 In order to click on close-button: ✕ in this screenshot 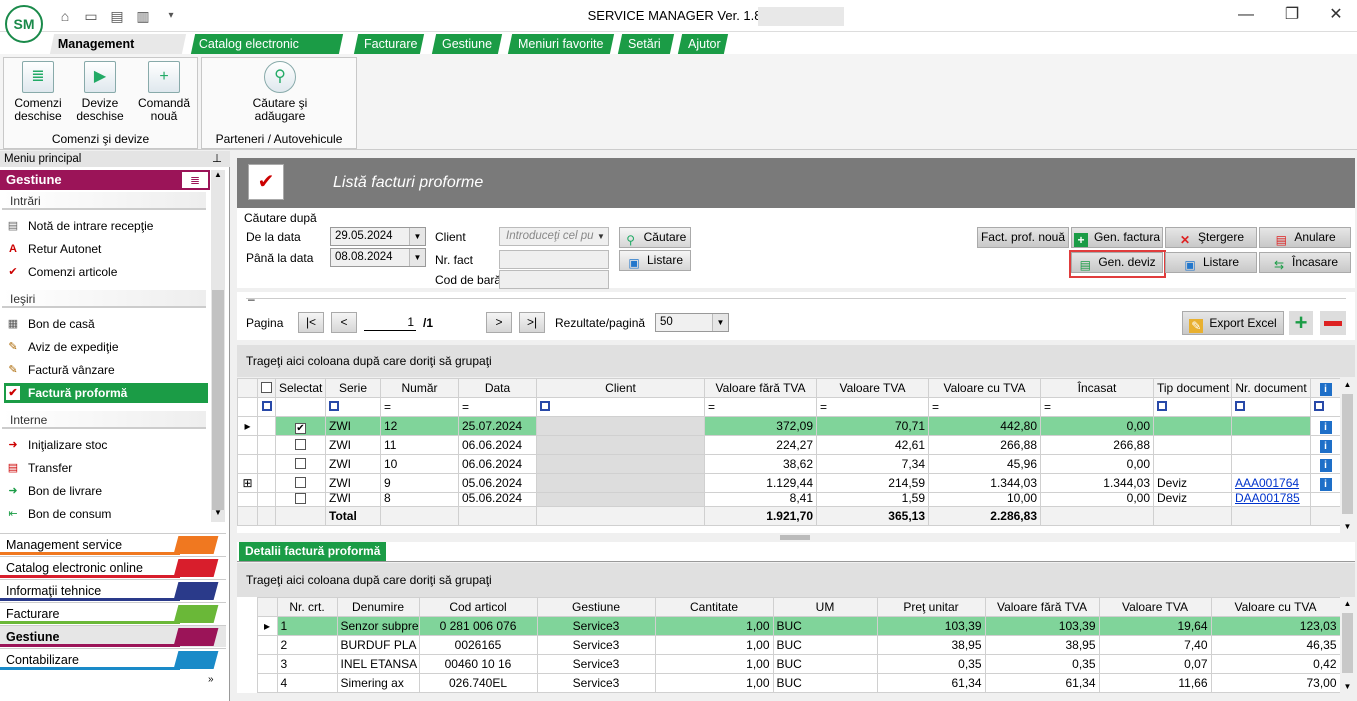, I will do `click(1336, 15)`.